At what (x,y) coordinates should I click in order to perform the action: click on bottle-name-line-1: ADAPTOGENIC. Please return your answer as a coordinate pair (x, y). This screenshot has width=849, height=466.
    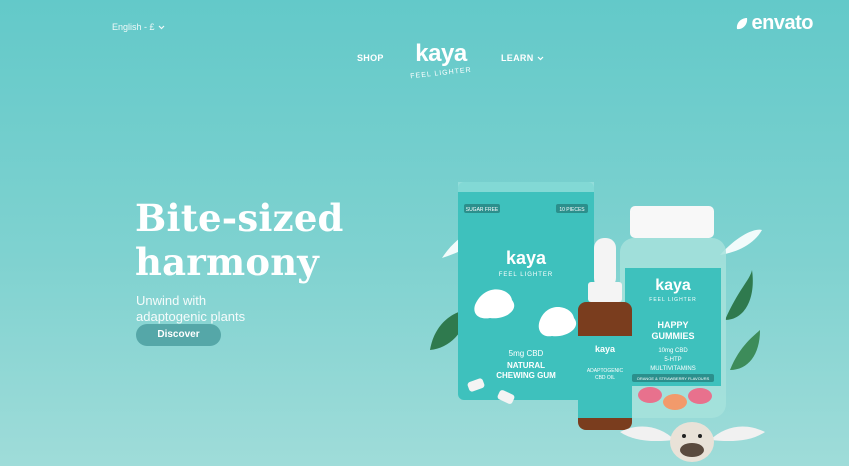
    Looking at the image, I should click on (605, 371).